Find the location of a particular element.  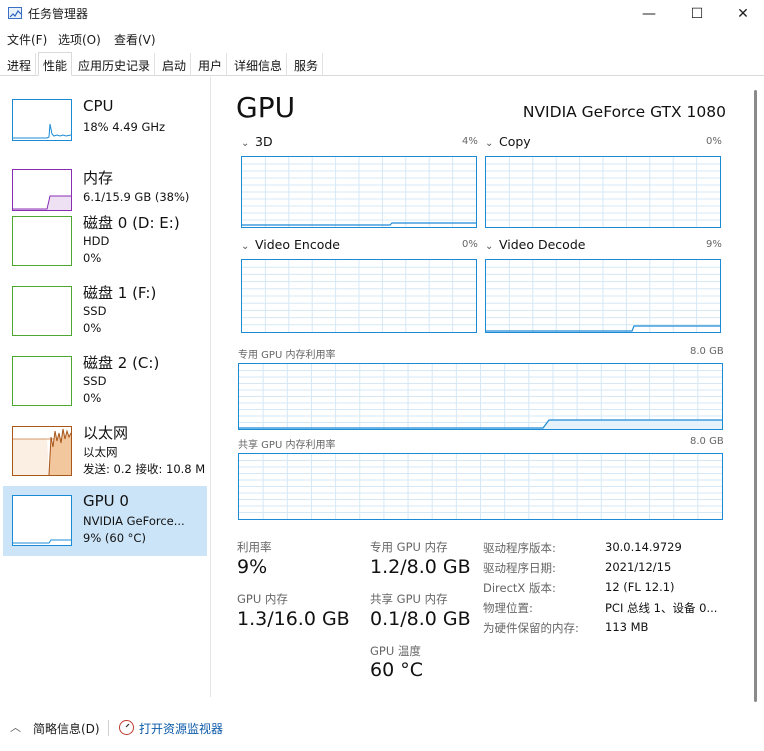

resource-item-disk2: 磁盘 2 (C:) SSD 0% is located at coordinates (105, 381).